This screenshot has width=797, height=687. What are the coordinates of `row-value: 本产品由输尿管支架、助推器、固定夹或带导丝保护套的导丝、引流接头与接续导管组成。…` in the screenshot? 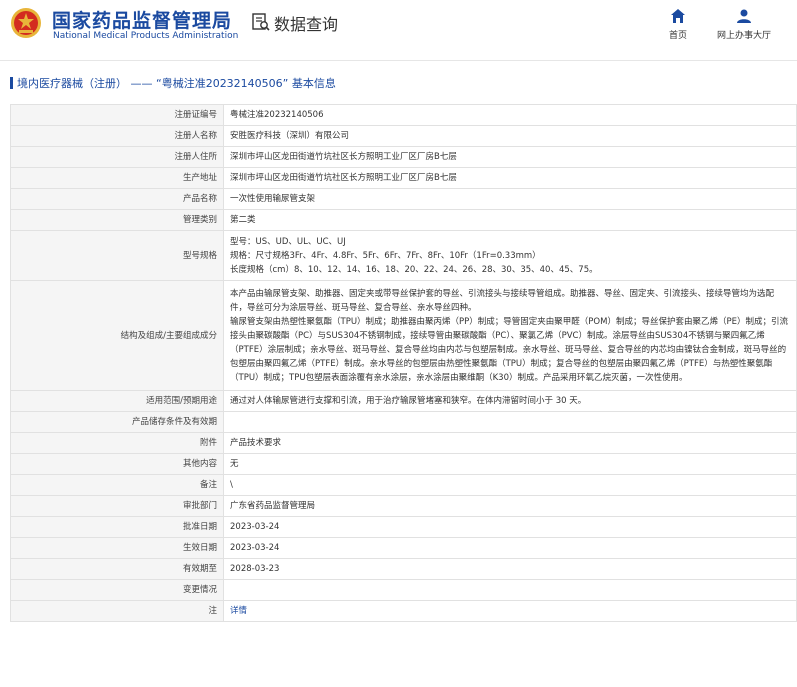 It's located at (510, 335).